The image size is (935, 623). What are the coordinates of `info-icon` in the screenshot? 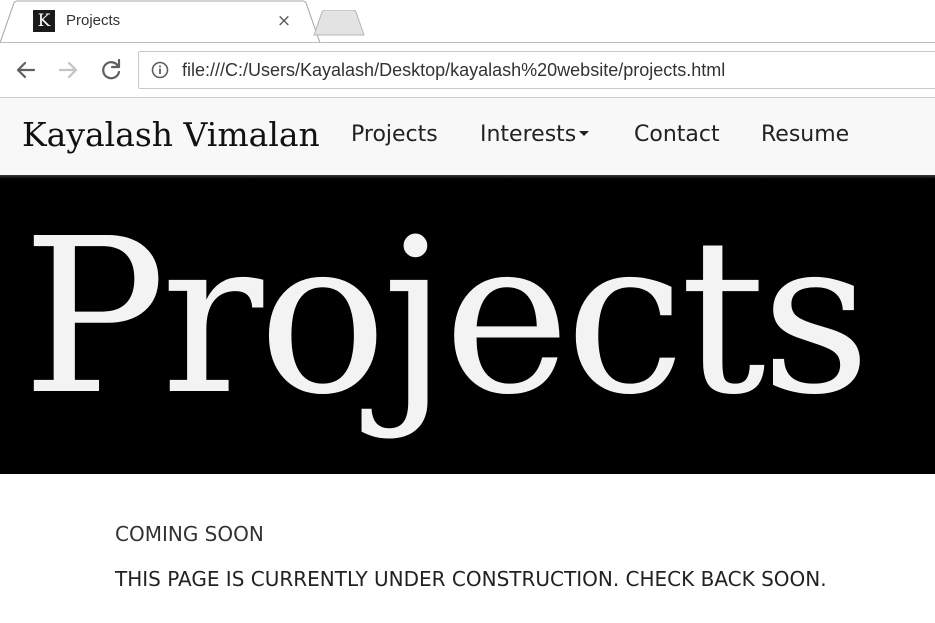 It's located at (160, 70).